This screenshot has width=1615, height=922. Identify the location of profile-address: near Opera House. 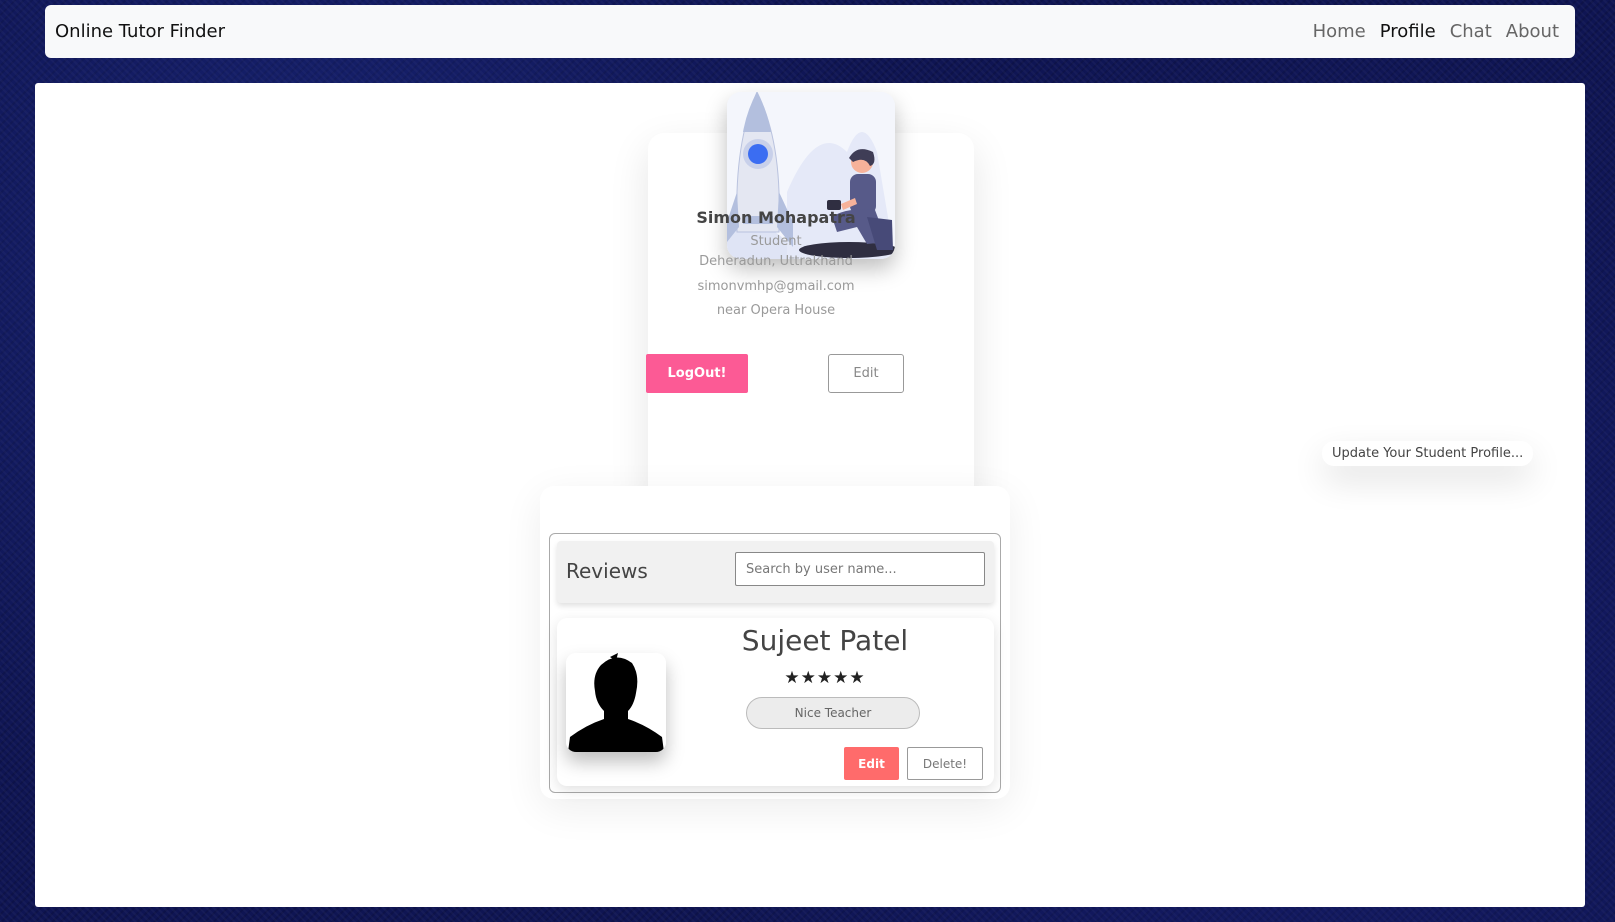
(776, 310).